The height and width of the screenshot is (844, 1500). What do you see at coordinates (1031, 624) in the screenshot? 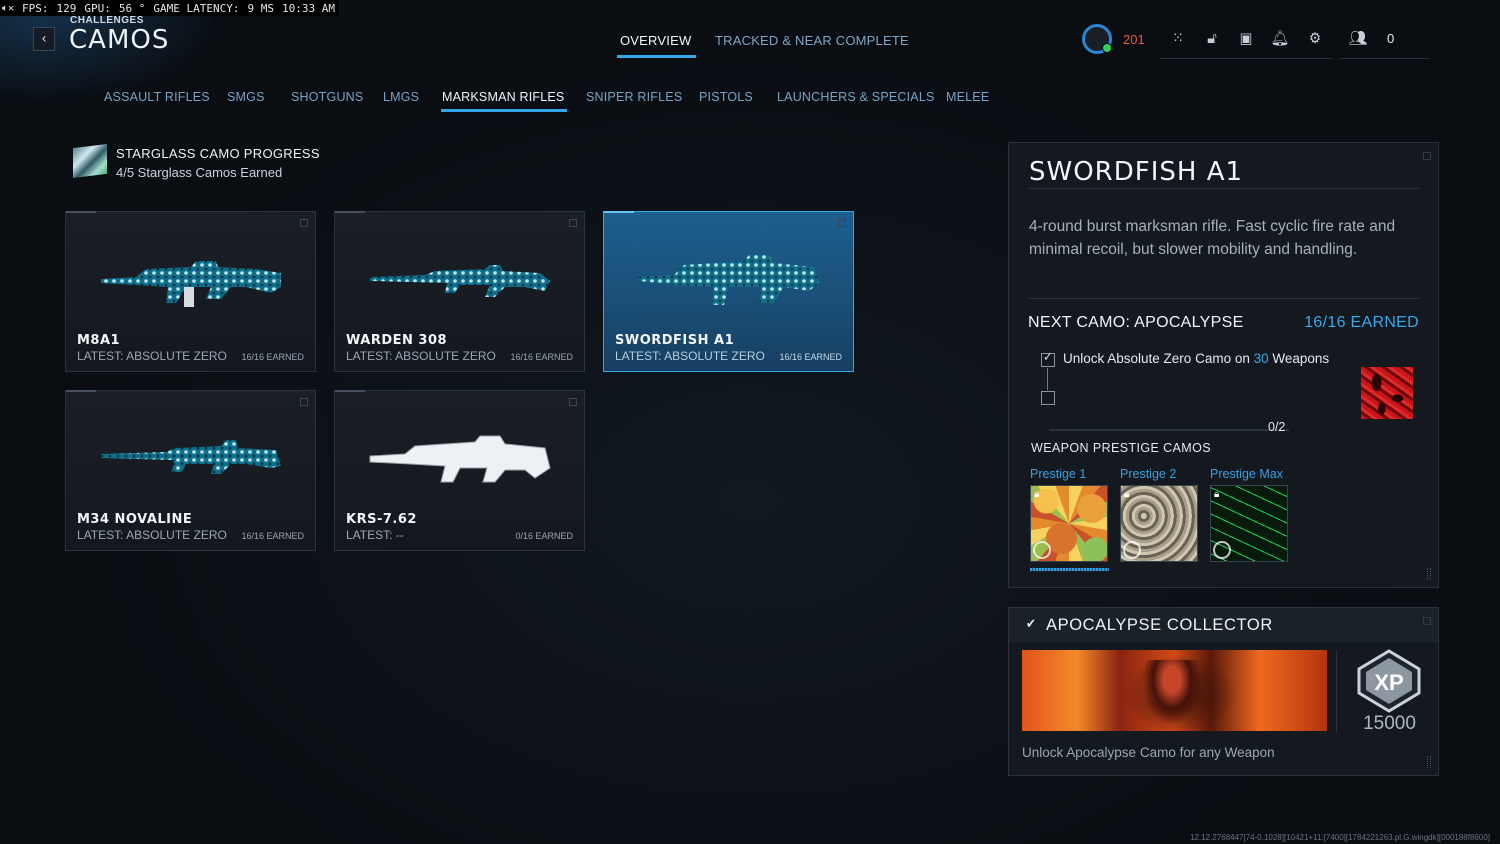
I see `checkmark-icon: ✔` at bounding box center [1031, 624].